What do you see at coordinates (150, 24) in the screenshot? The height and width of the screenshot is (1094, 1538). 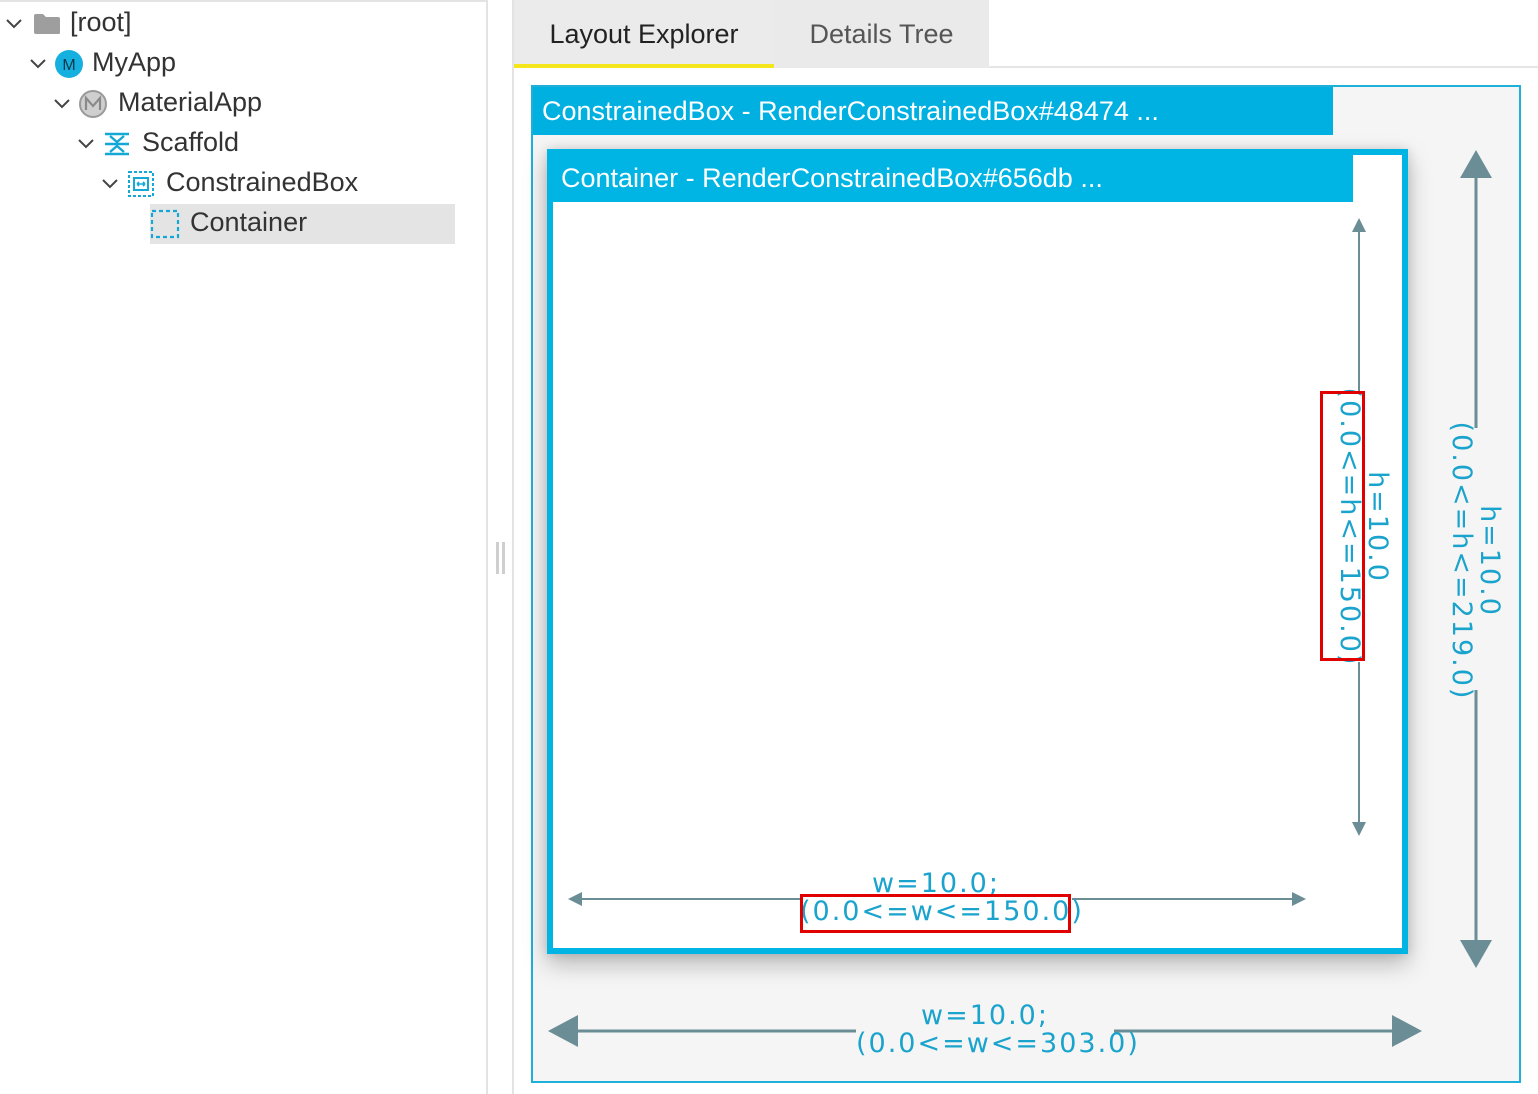 I see `tree-item-root: [root]` at bounding box center [150, 24].